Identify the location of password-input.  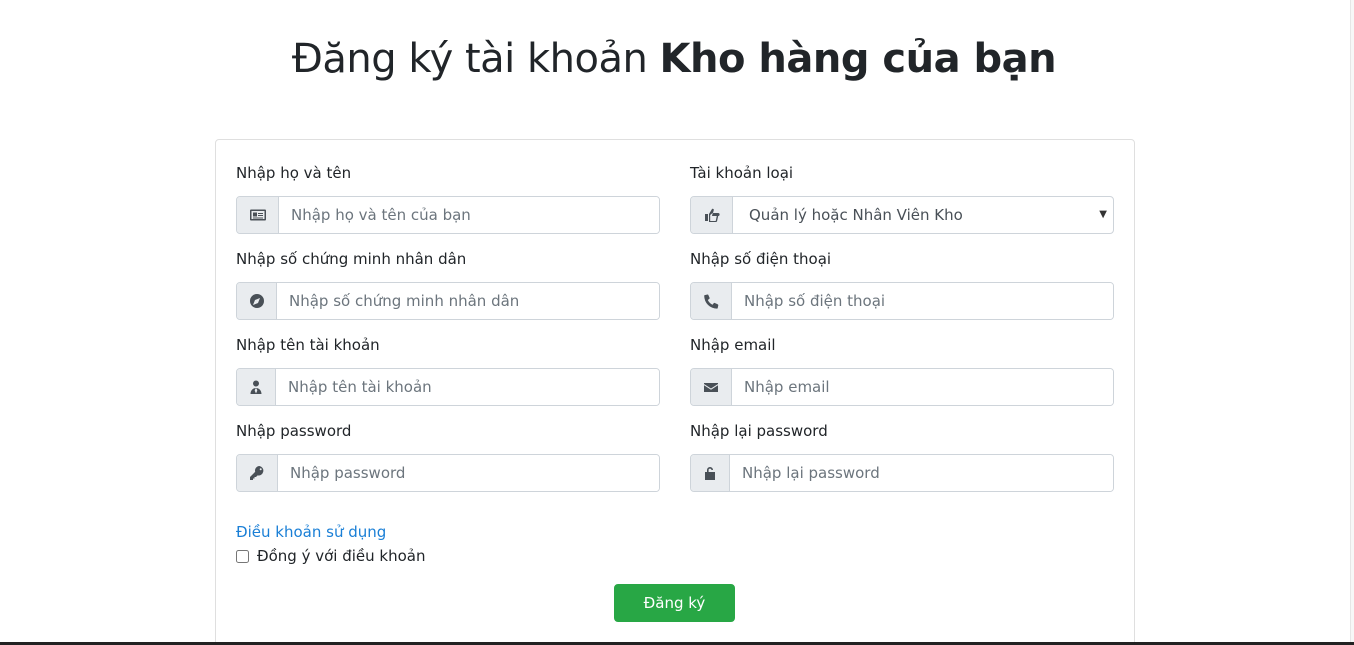
(468, 473).